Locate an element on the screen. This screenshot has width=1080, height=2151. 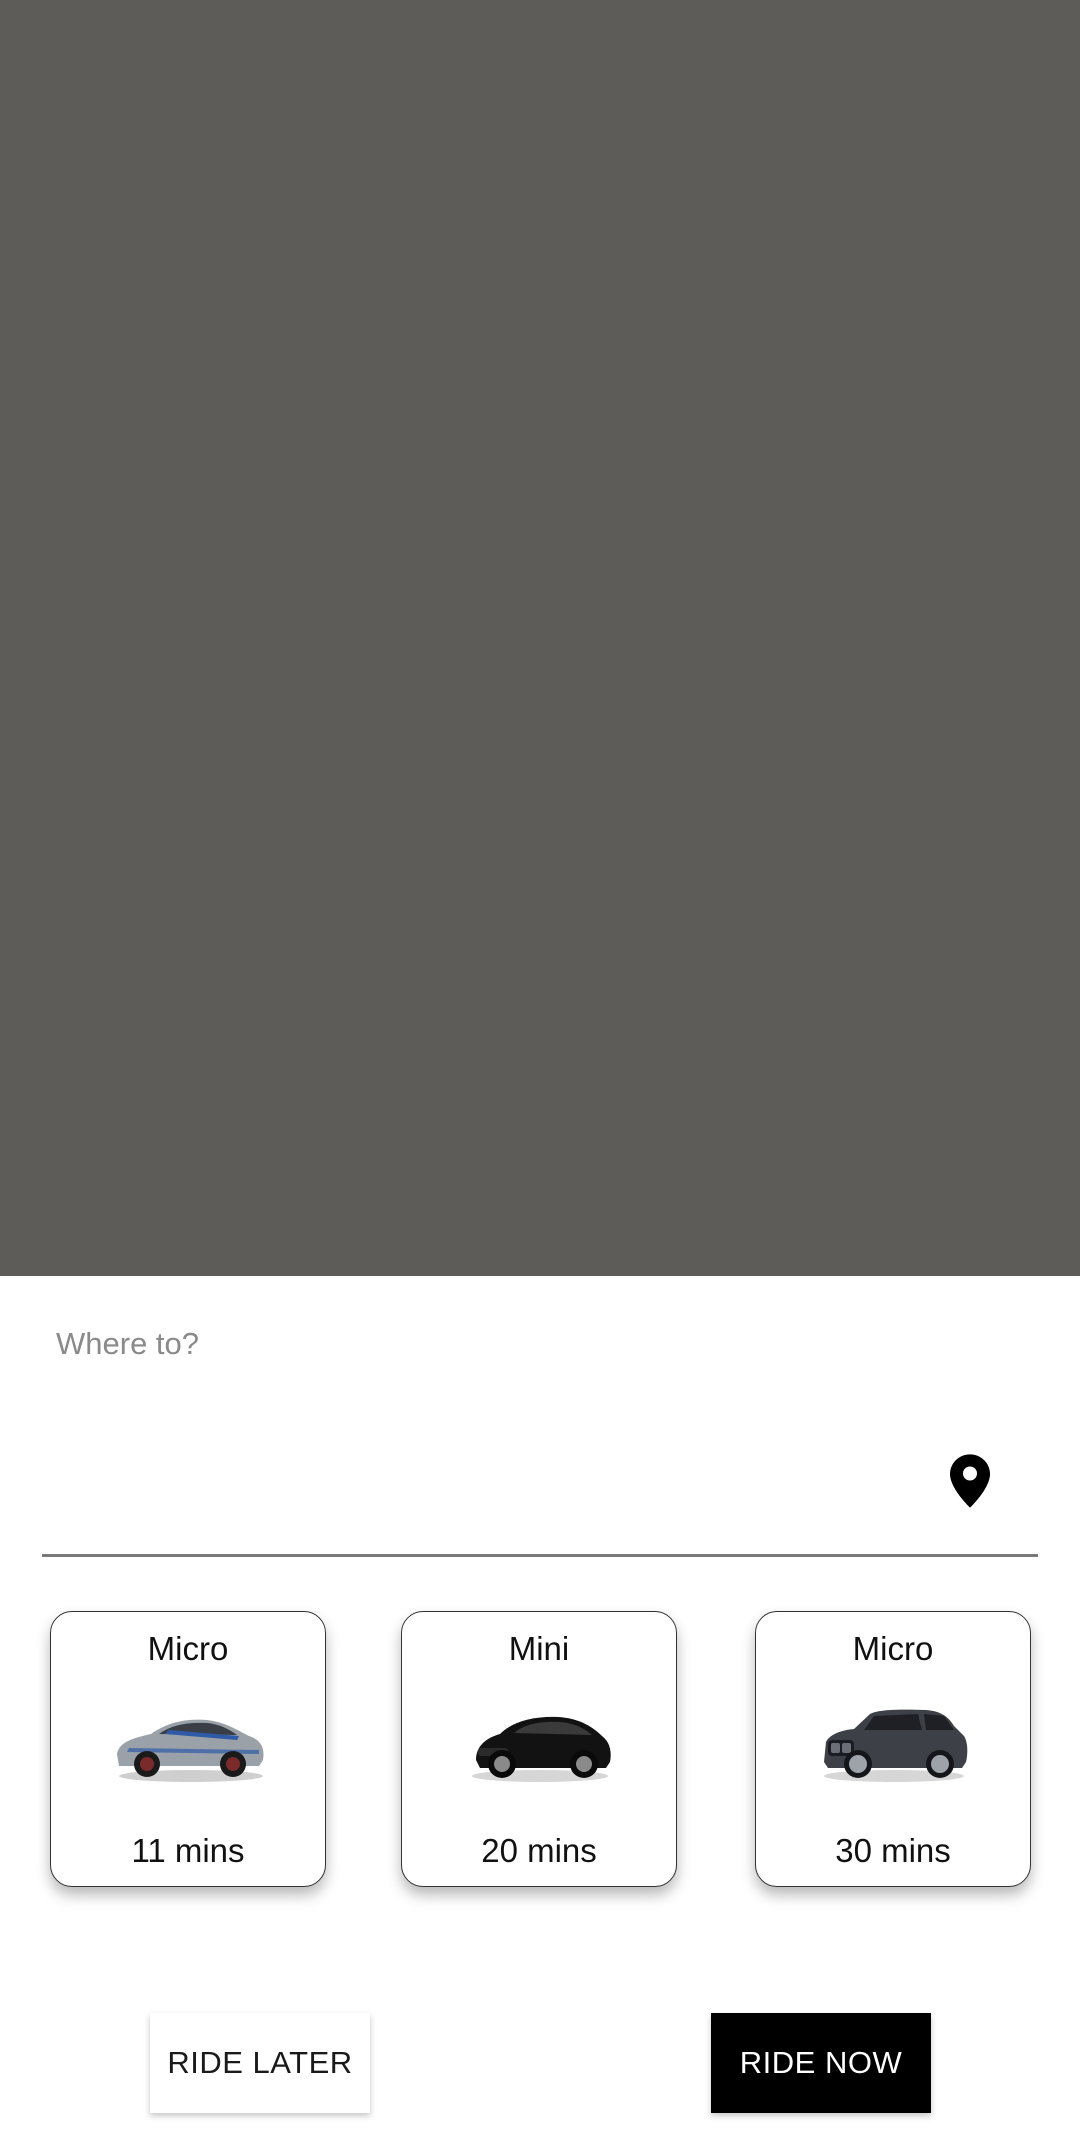
car-silver-coupe-icon is located at coordinates (190, 1750).